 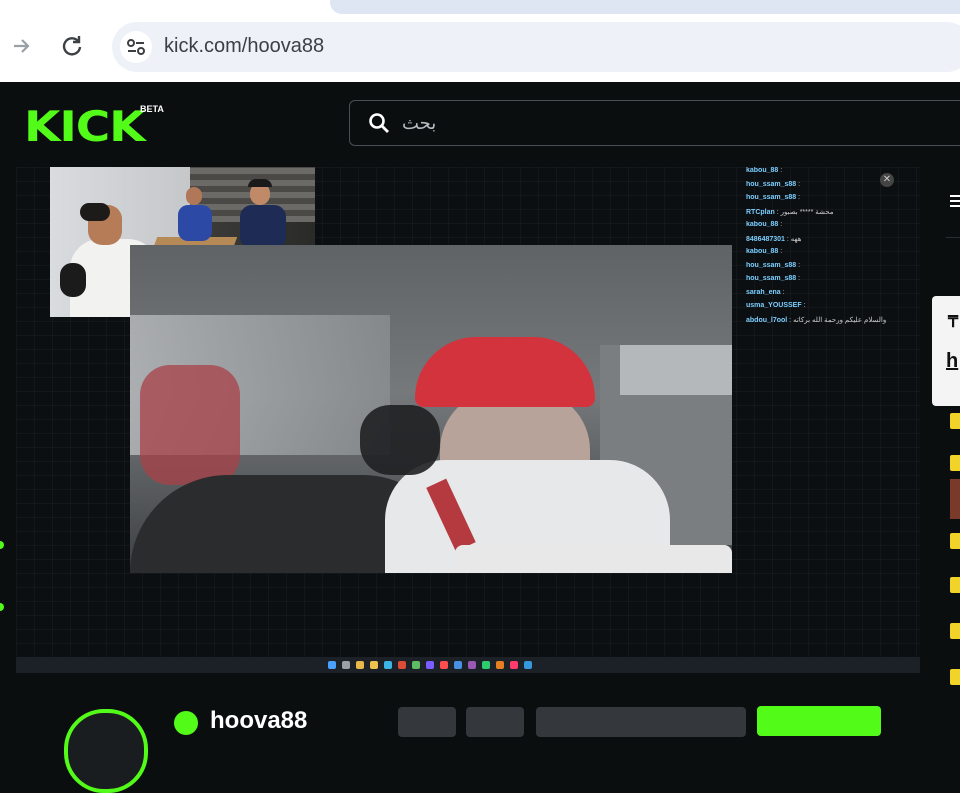 What do you see at coordinates (953, 237) in the screenshot?
I see `divider` at bounding box center [953, 237].